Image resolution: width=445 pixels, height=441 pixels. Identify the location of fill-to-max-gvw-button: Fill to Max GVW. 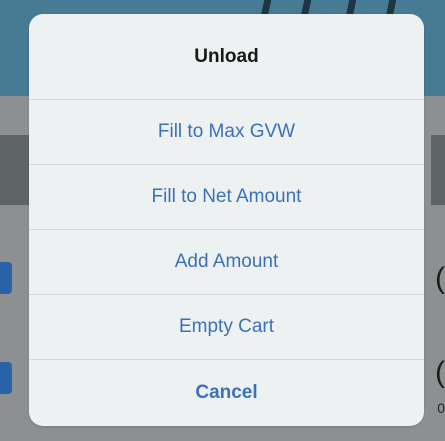
(226, 132).